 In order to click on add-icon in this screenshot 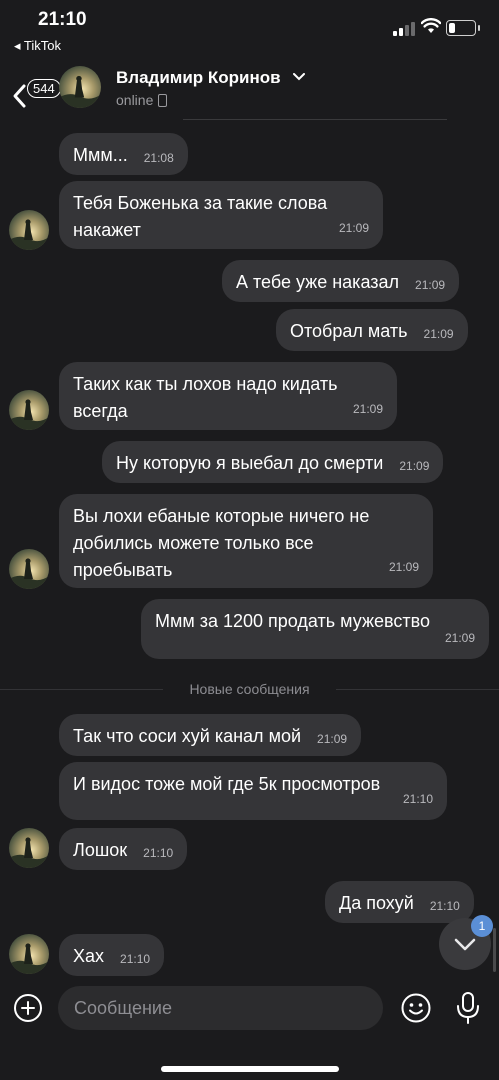, I will do `click(28, 1008)`.